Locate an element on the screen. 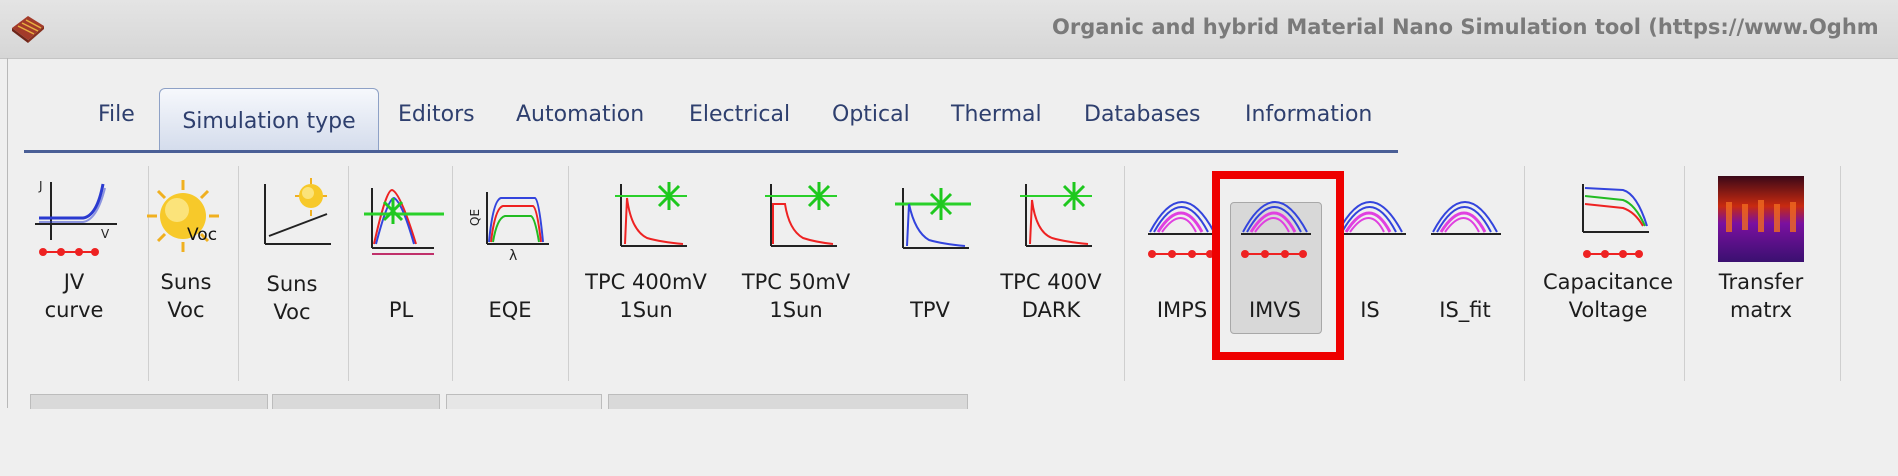 This screenshot has width=1898, height=476. tab-information: Information is located at coordinates (1308, 115).